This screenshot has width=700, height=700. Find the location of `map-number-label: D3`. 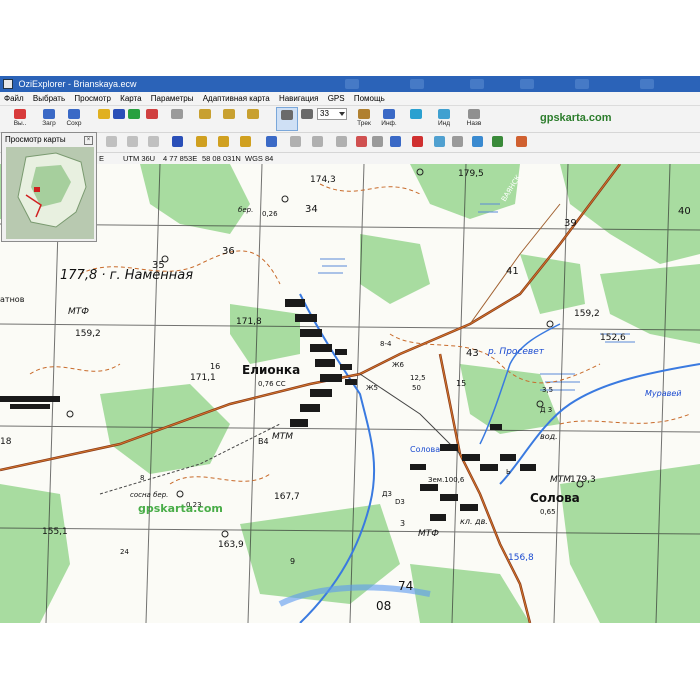

map-number-label: D3 is located at coordinates (400, 502).